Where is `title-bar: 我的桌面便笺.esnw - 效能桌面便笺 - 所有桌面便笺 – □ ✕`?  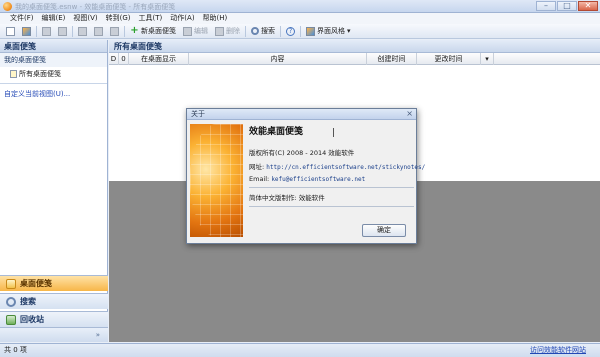 title-bar: 我的桌面便笺.esnw - 效能桌面便笺 - 所有桌面便笺 – □ ✕ is located at coordinates (300, 6).